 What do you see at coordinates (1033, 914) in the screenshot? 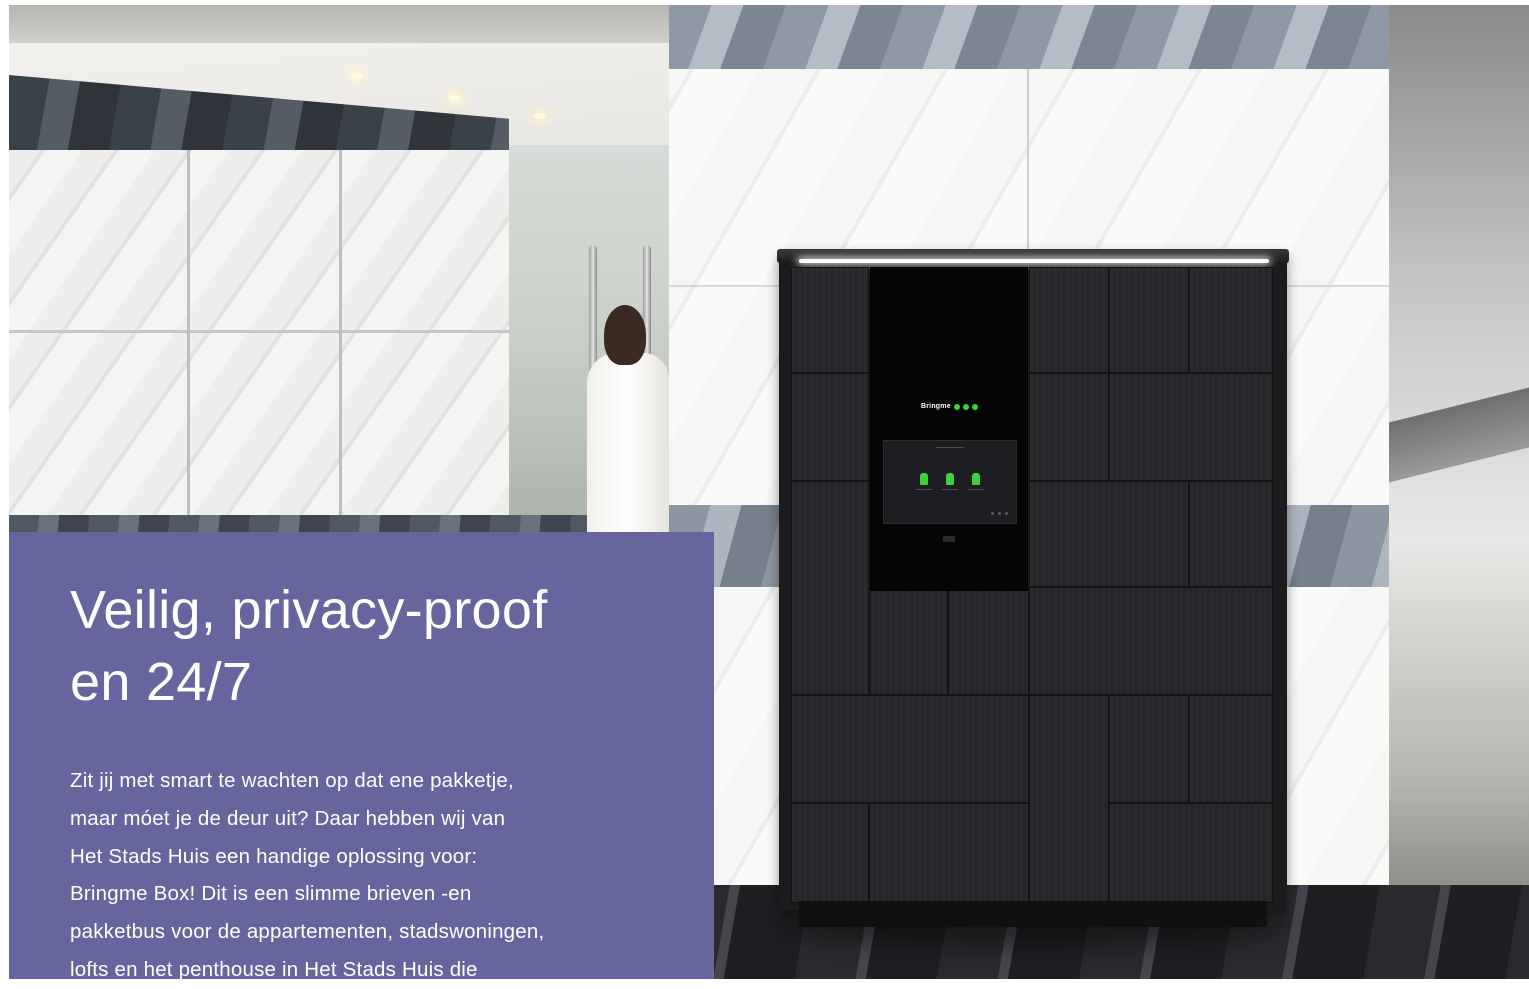
I see `locker-base` at bounding box center [1033, 914].